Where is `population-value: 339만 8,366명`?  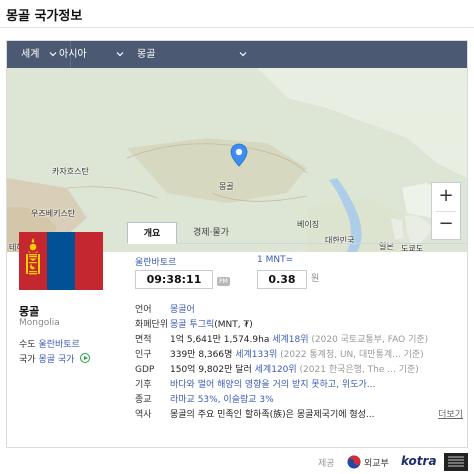
population-value: 339만 8,366명 is located at coordinates (203, 355).